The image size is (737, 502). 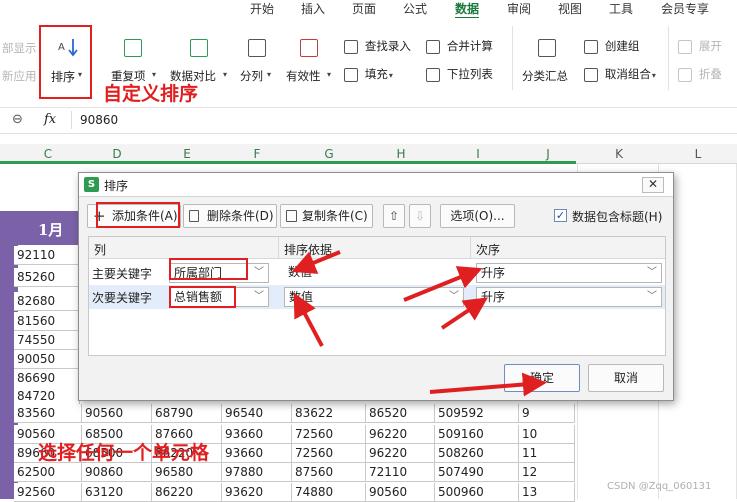 I want to click on secondary-order-select: 升序 ﹀, so click(x=569, y=297).